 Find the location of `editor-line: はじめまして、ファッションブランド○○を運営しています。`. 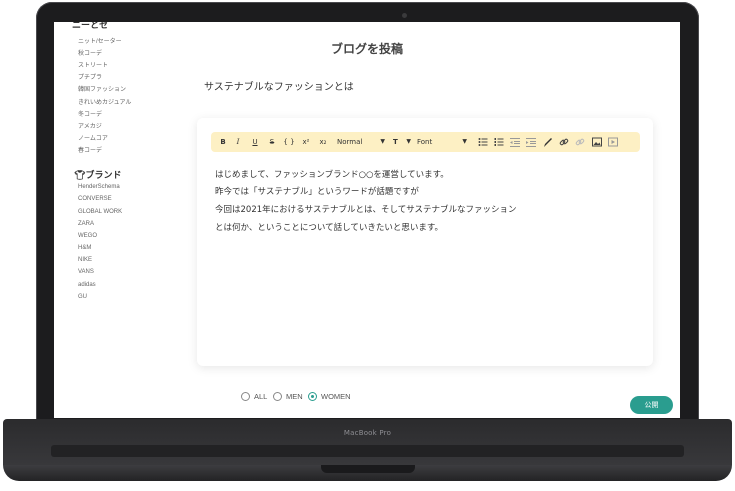

editor-line: はじめまして、ファッションブランド○○を運営しています。 is located at coordinates (332, 175).